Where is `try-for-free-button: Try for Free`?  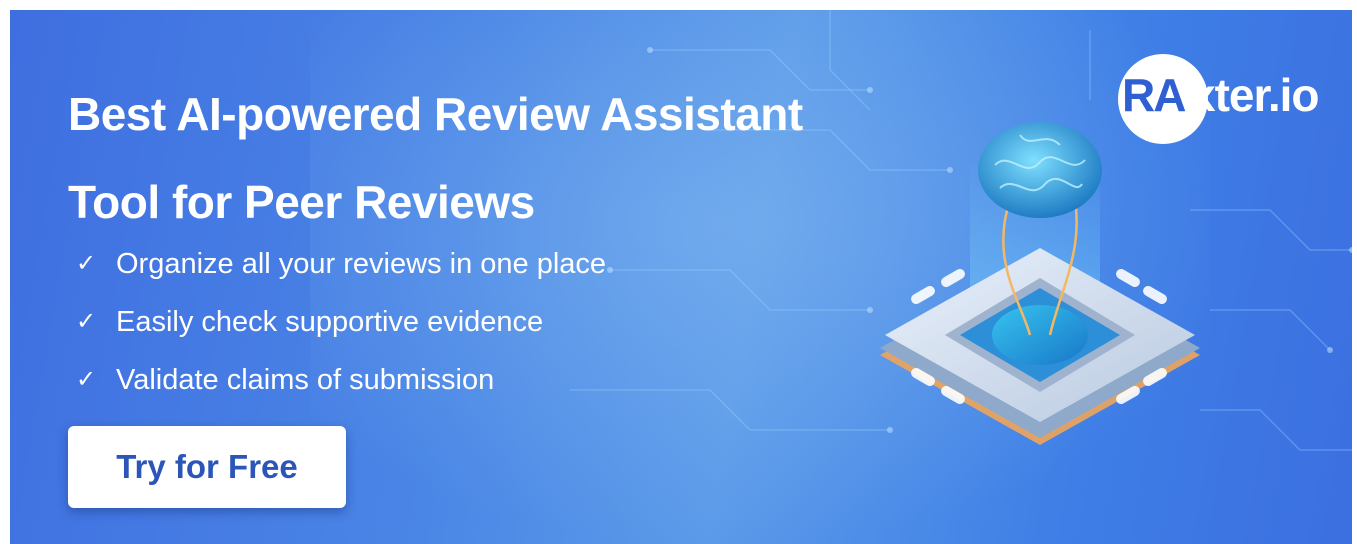
try-for-free-button: Try for Free is located at coordinates (207, 467).